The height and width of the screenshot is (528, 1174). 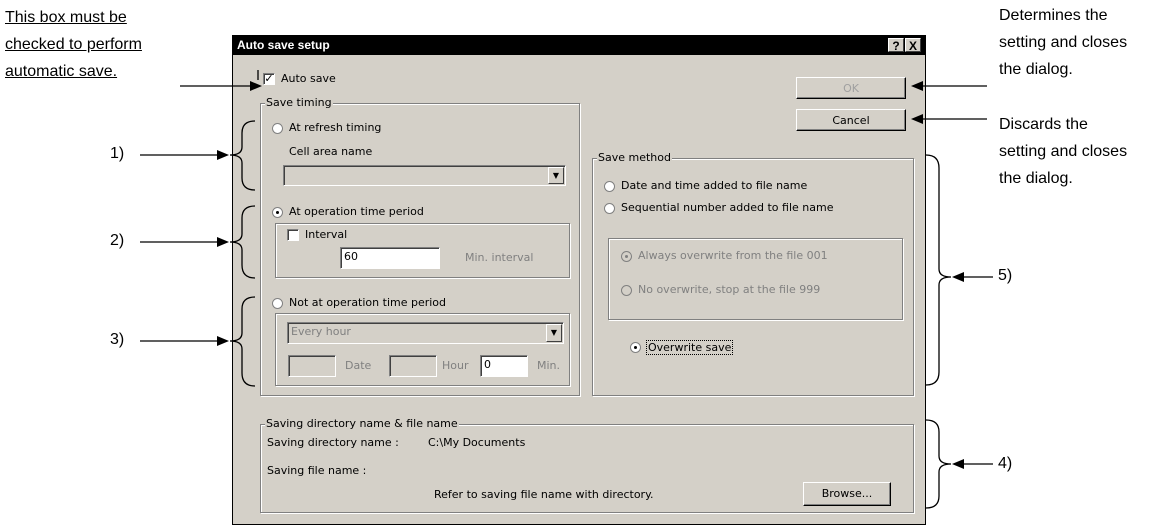 I want to click on callout-1-arrowhead, so click(x=223, y=155).